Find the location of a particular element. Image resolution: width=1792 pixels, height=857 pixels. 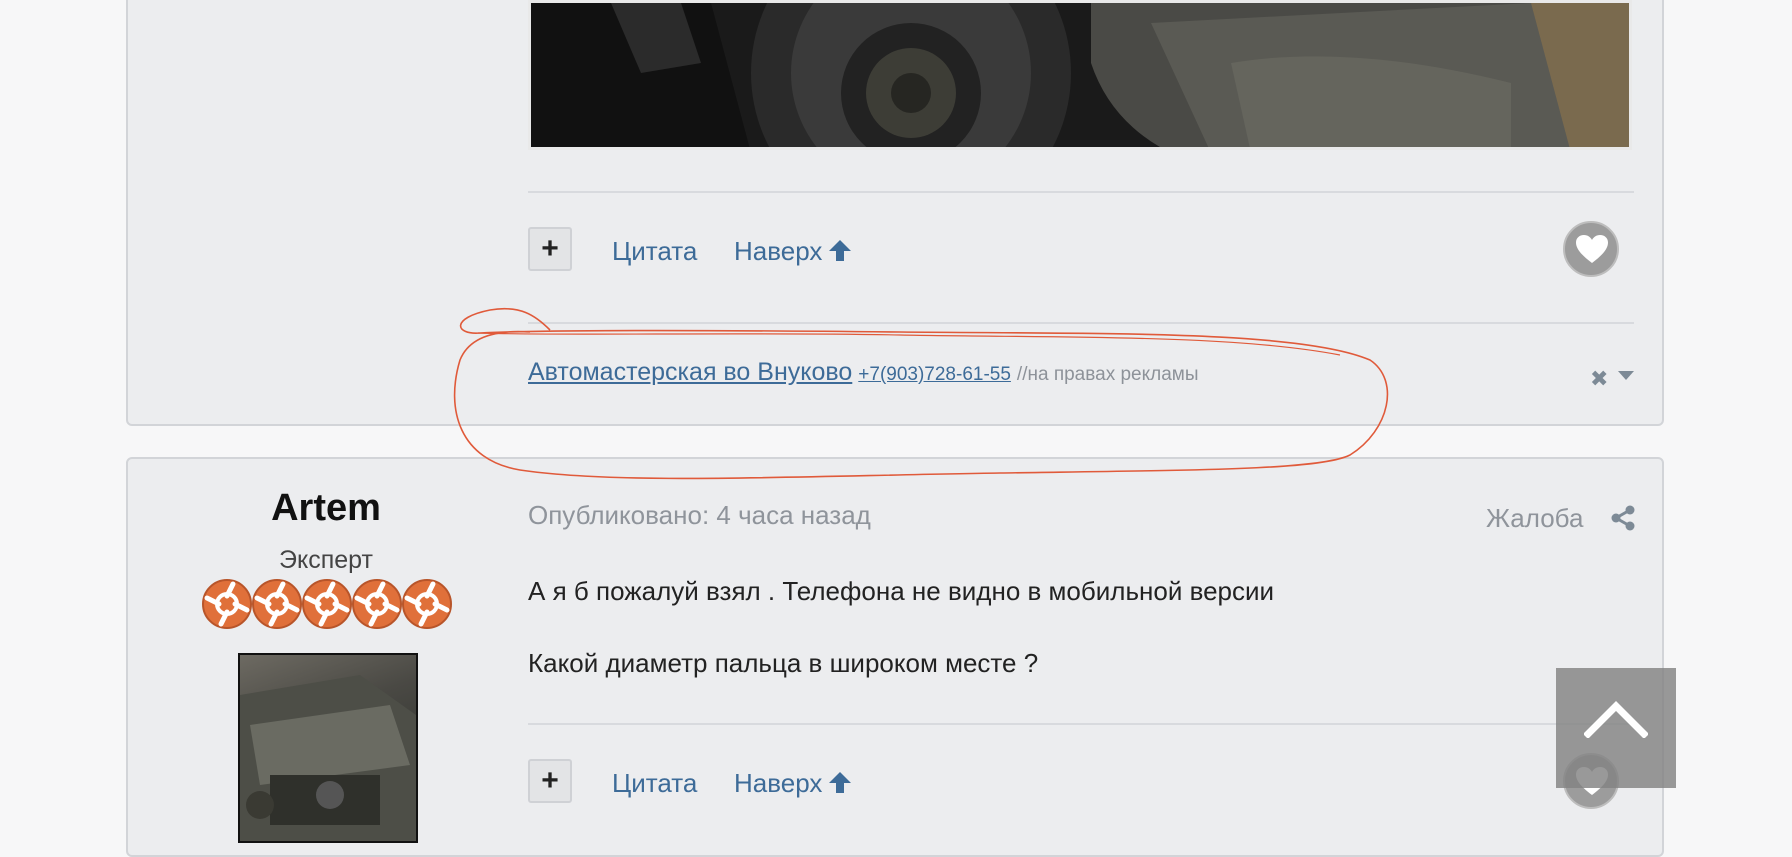

ad-phone-link: +7(903)728-61-55 is located at coordinates (934, 374).